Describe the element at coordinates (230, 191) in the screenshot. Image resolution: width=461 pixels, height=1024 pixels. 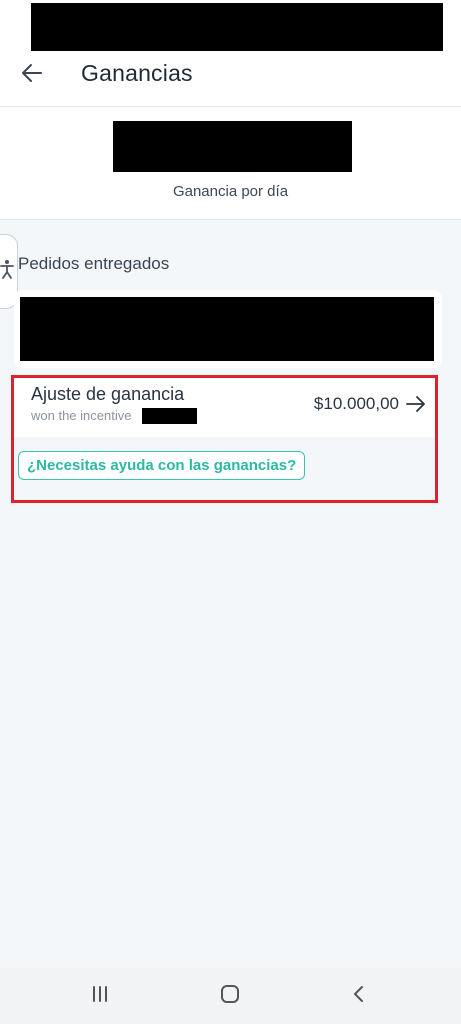
I see `per-day-label: Ganancia por día` at that location.